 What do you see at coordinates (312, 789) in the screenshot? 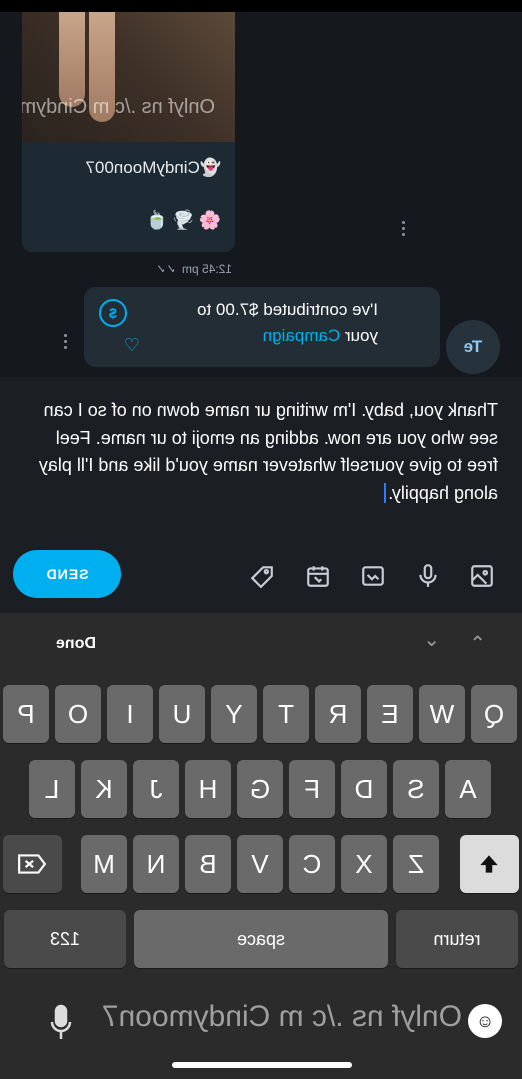
I see `key-f: F` at bounding box center [312, 789].